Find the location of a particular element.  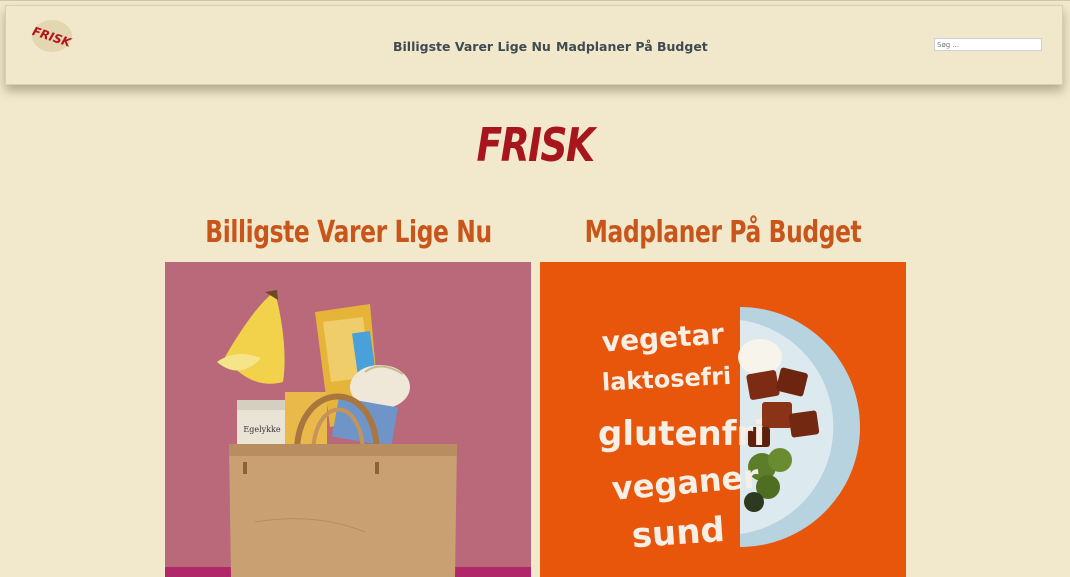

card-title-billigste-varer: Billigste Varer Lige Nu is located at coordinates (348, 232).